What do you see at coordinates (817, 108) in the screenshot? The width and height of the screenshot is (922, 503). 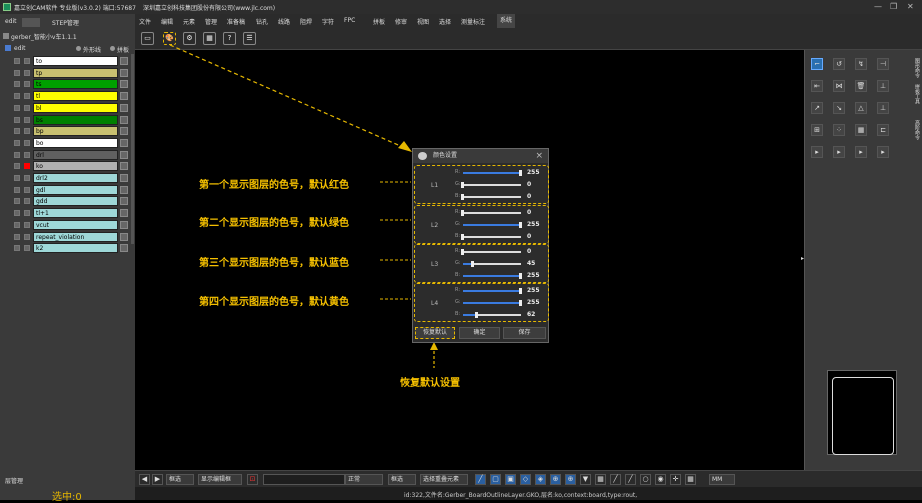 I see `right-tool-icon: ↗` at bounding box center [817, 108].